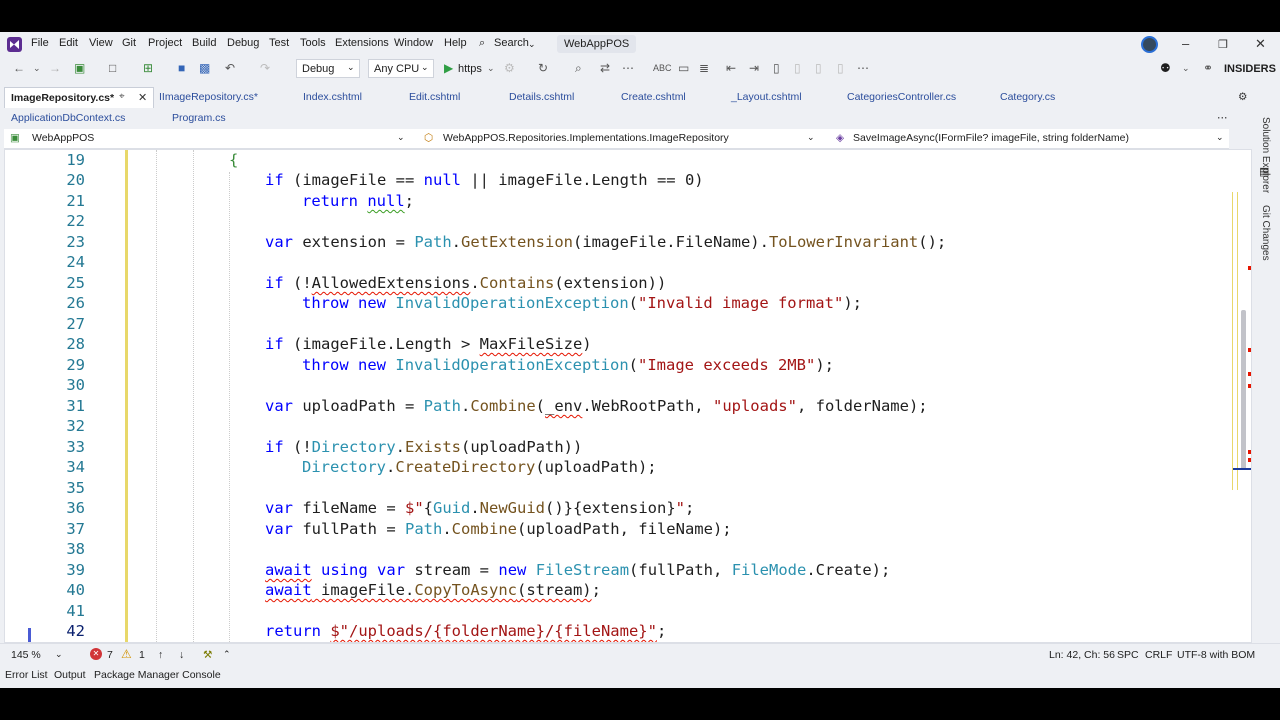 This screenshot has width=1280, height=720. What do you see at coordinates (1208, 68) in the screenshot?
I see `live-share-icon: ⚭` at bounding box center [1208, 68].